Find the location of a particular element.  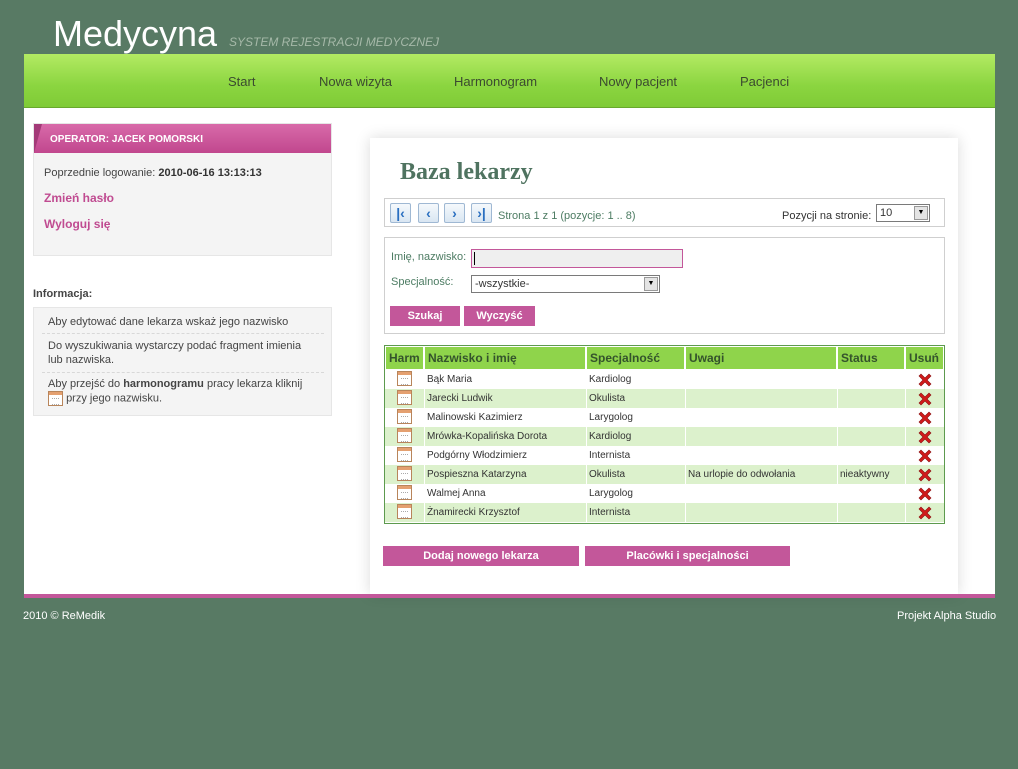

change-password-link: Zmień hasło is located at coordinates (79, 198).